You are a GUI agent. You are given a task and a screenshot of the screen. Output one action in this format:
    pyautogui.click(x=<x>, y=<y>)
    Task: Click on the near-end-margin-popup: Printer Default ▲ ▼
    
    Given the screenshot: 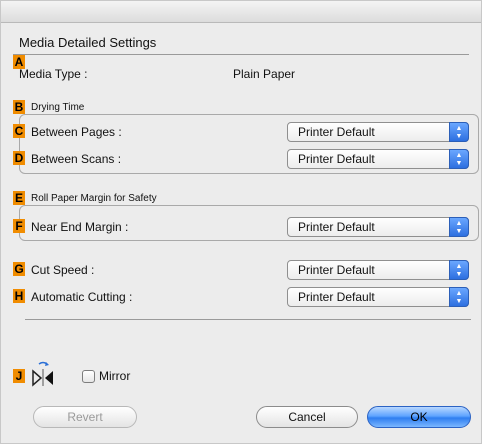 What is the action you would take?
    pyautogui.click(x=378, y=227)
    